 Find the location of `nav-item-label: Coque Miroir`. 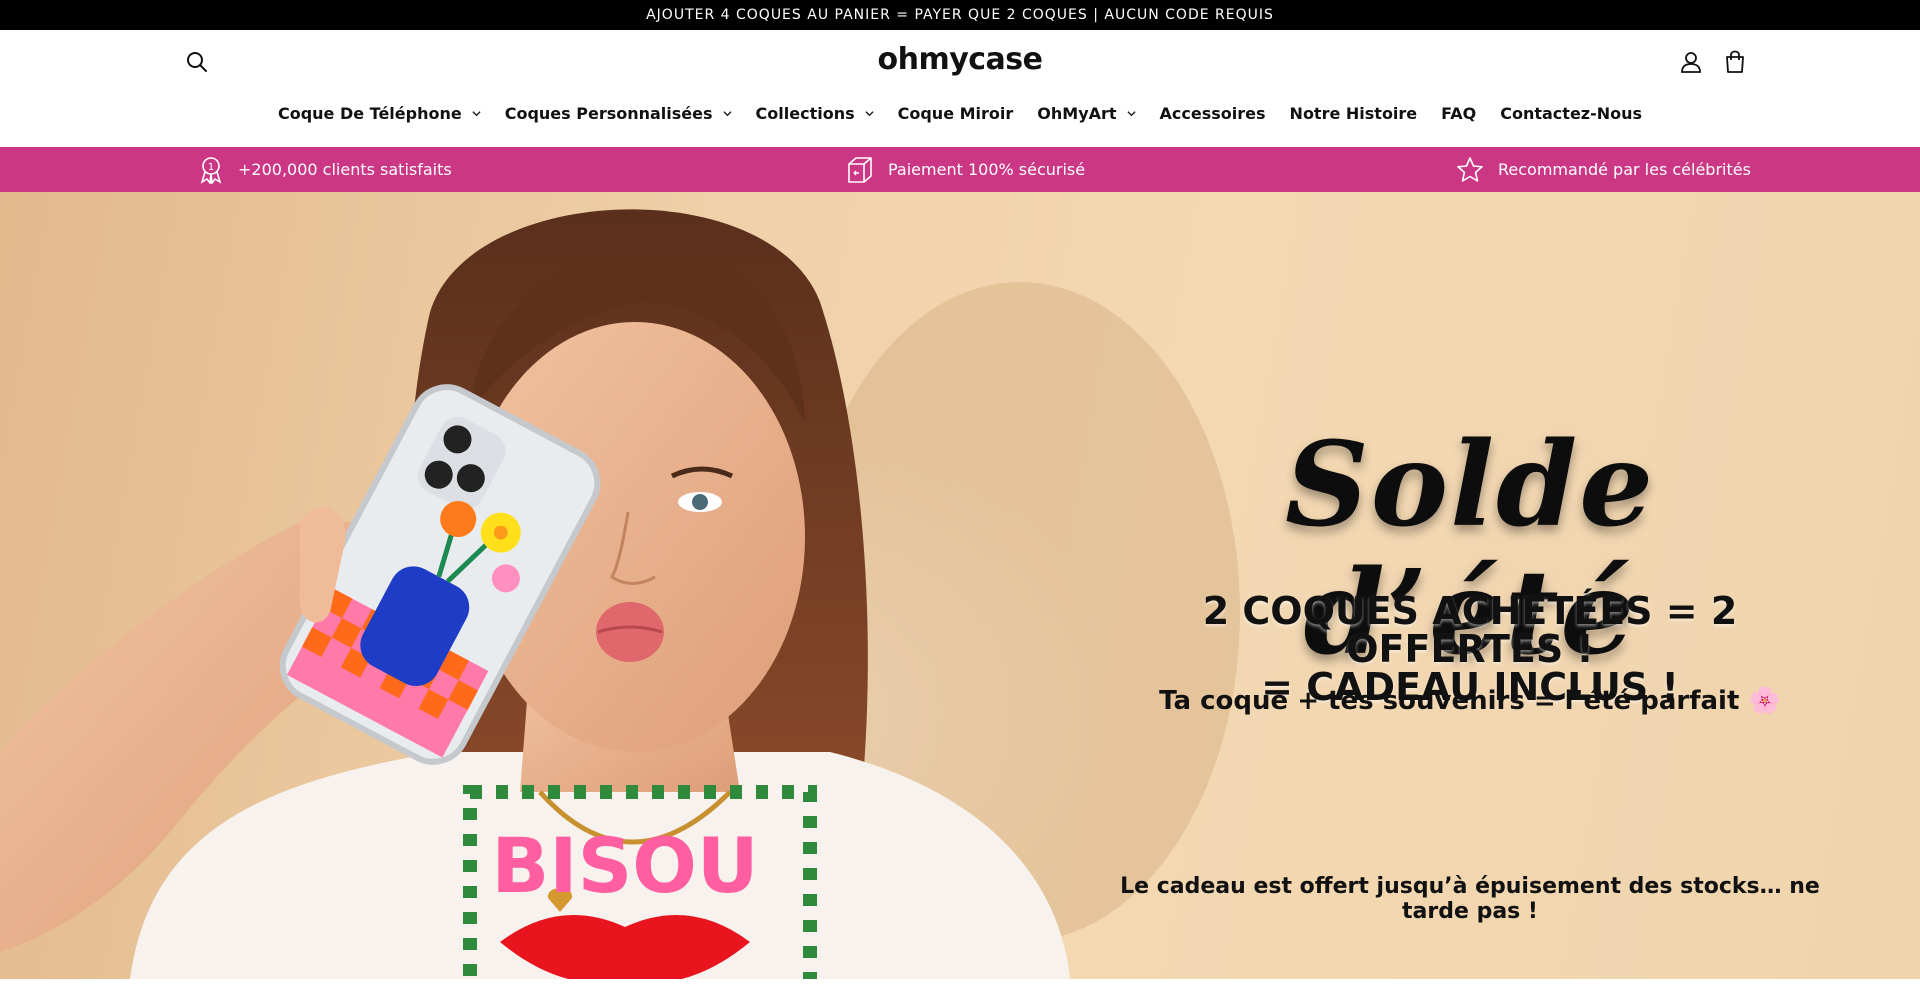

nav-item-label: Coque Miroir is located at coordinates (955, 113).